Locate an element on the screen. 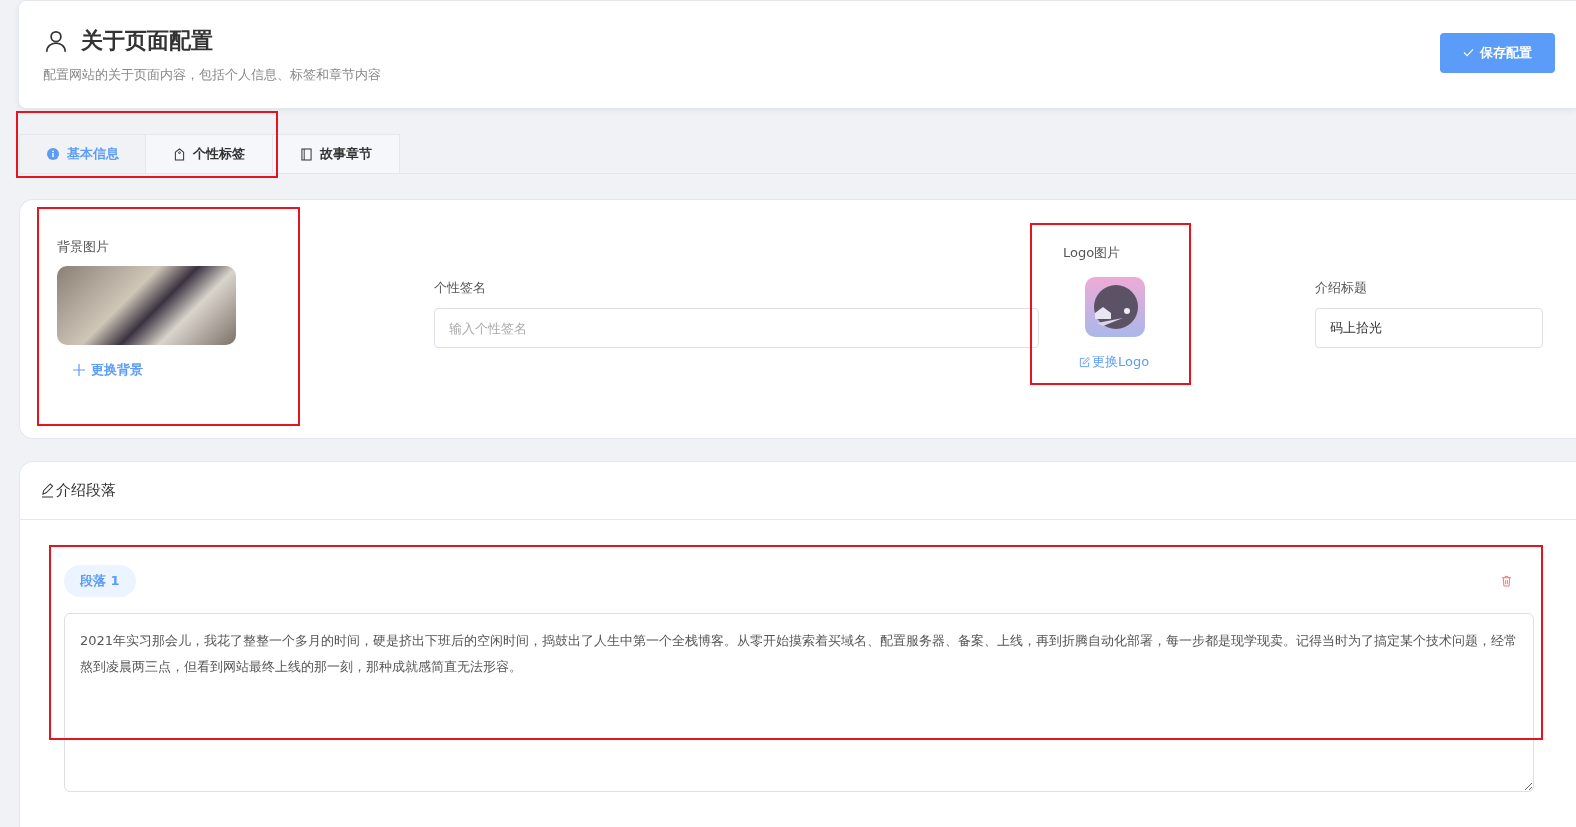 This screenshot has height=827, width=1576. field-label: 介绍标题 is located at coordinates (1341, 288).